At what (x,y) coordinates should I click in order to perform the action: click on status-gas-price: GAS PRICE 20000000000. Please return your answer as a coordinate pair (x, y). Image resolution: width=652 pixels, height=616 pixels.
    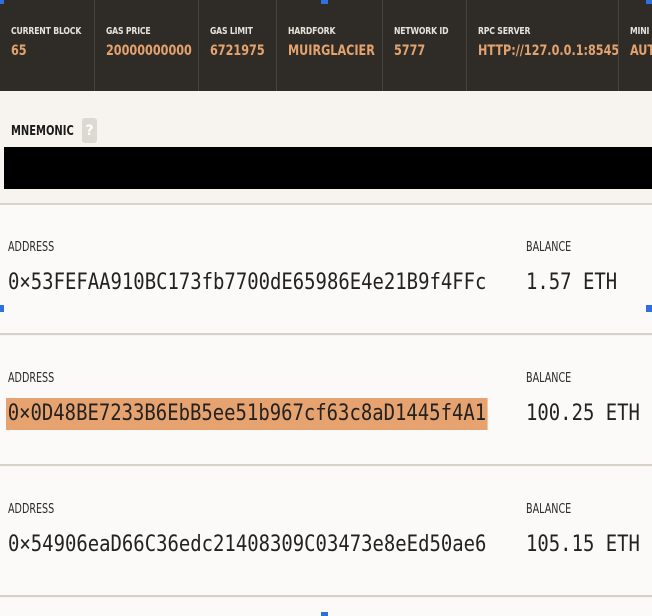
    Looking at the image, I should click on (147, 45).